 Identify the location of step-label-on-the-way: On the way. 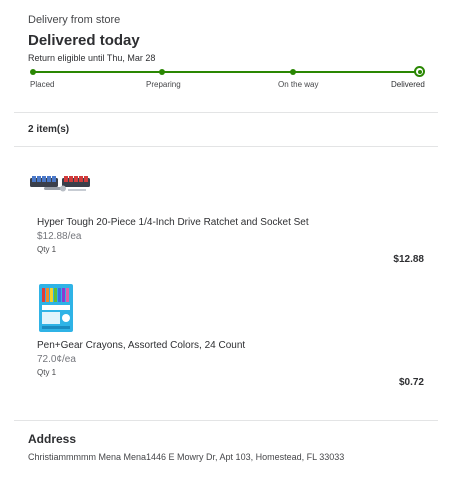
(298, 84).